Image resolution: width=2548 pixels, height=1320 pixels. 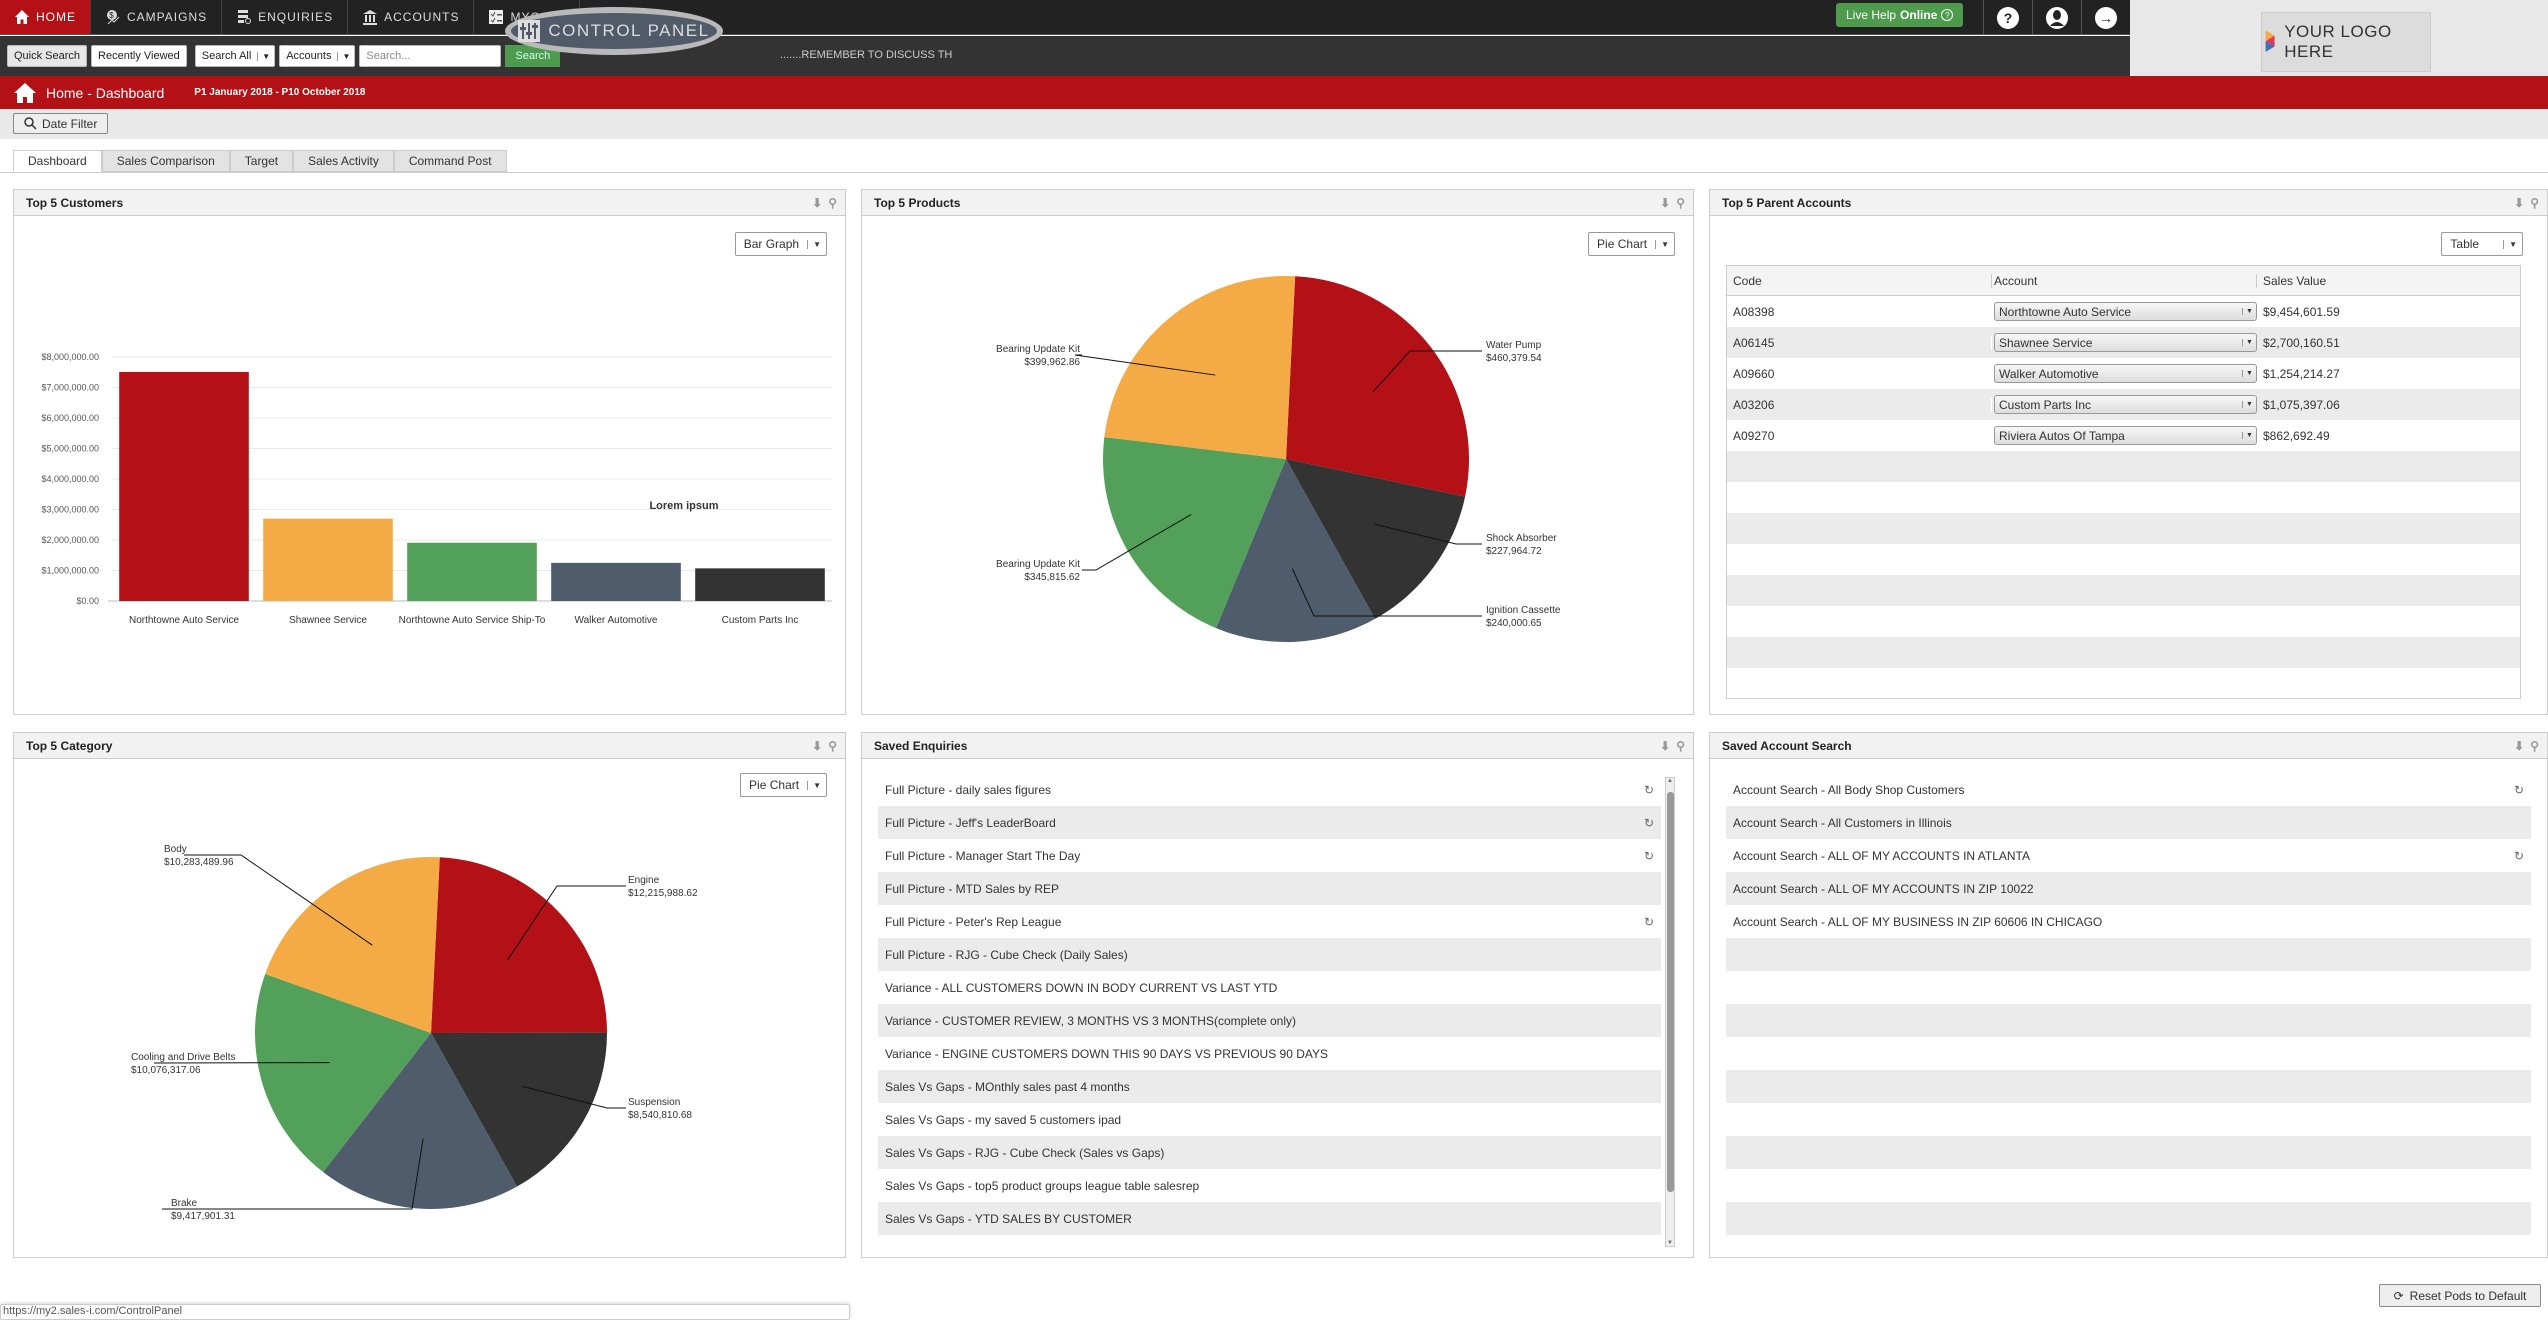 I want to click on control-panel-button: CONTROL PANEL, so click(x=614, y=31).